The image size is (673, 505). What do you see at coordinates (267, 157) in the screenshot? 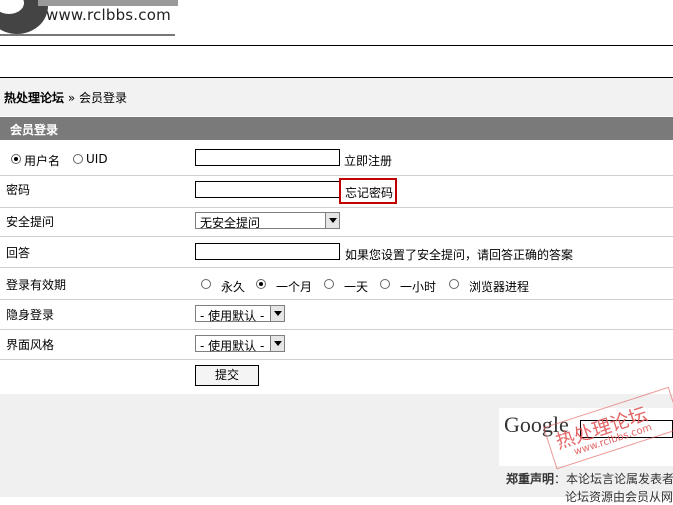
I see `username-input` at bounding box center [267, 157].